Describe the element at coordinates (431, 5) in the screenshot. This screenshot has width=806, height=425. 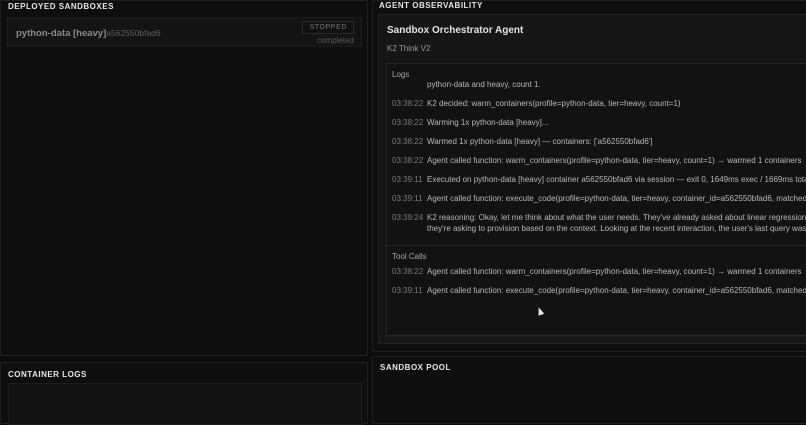
I see `agent-observability-title: AGENT OBSERVABILITY` at that location.